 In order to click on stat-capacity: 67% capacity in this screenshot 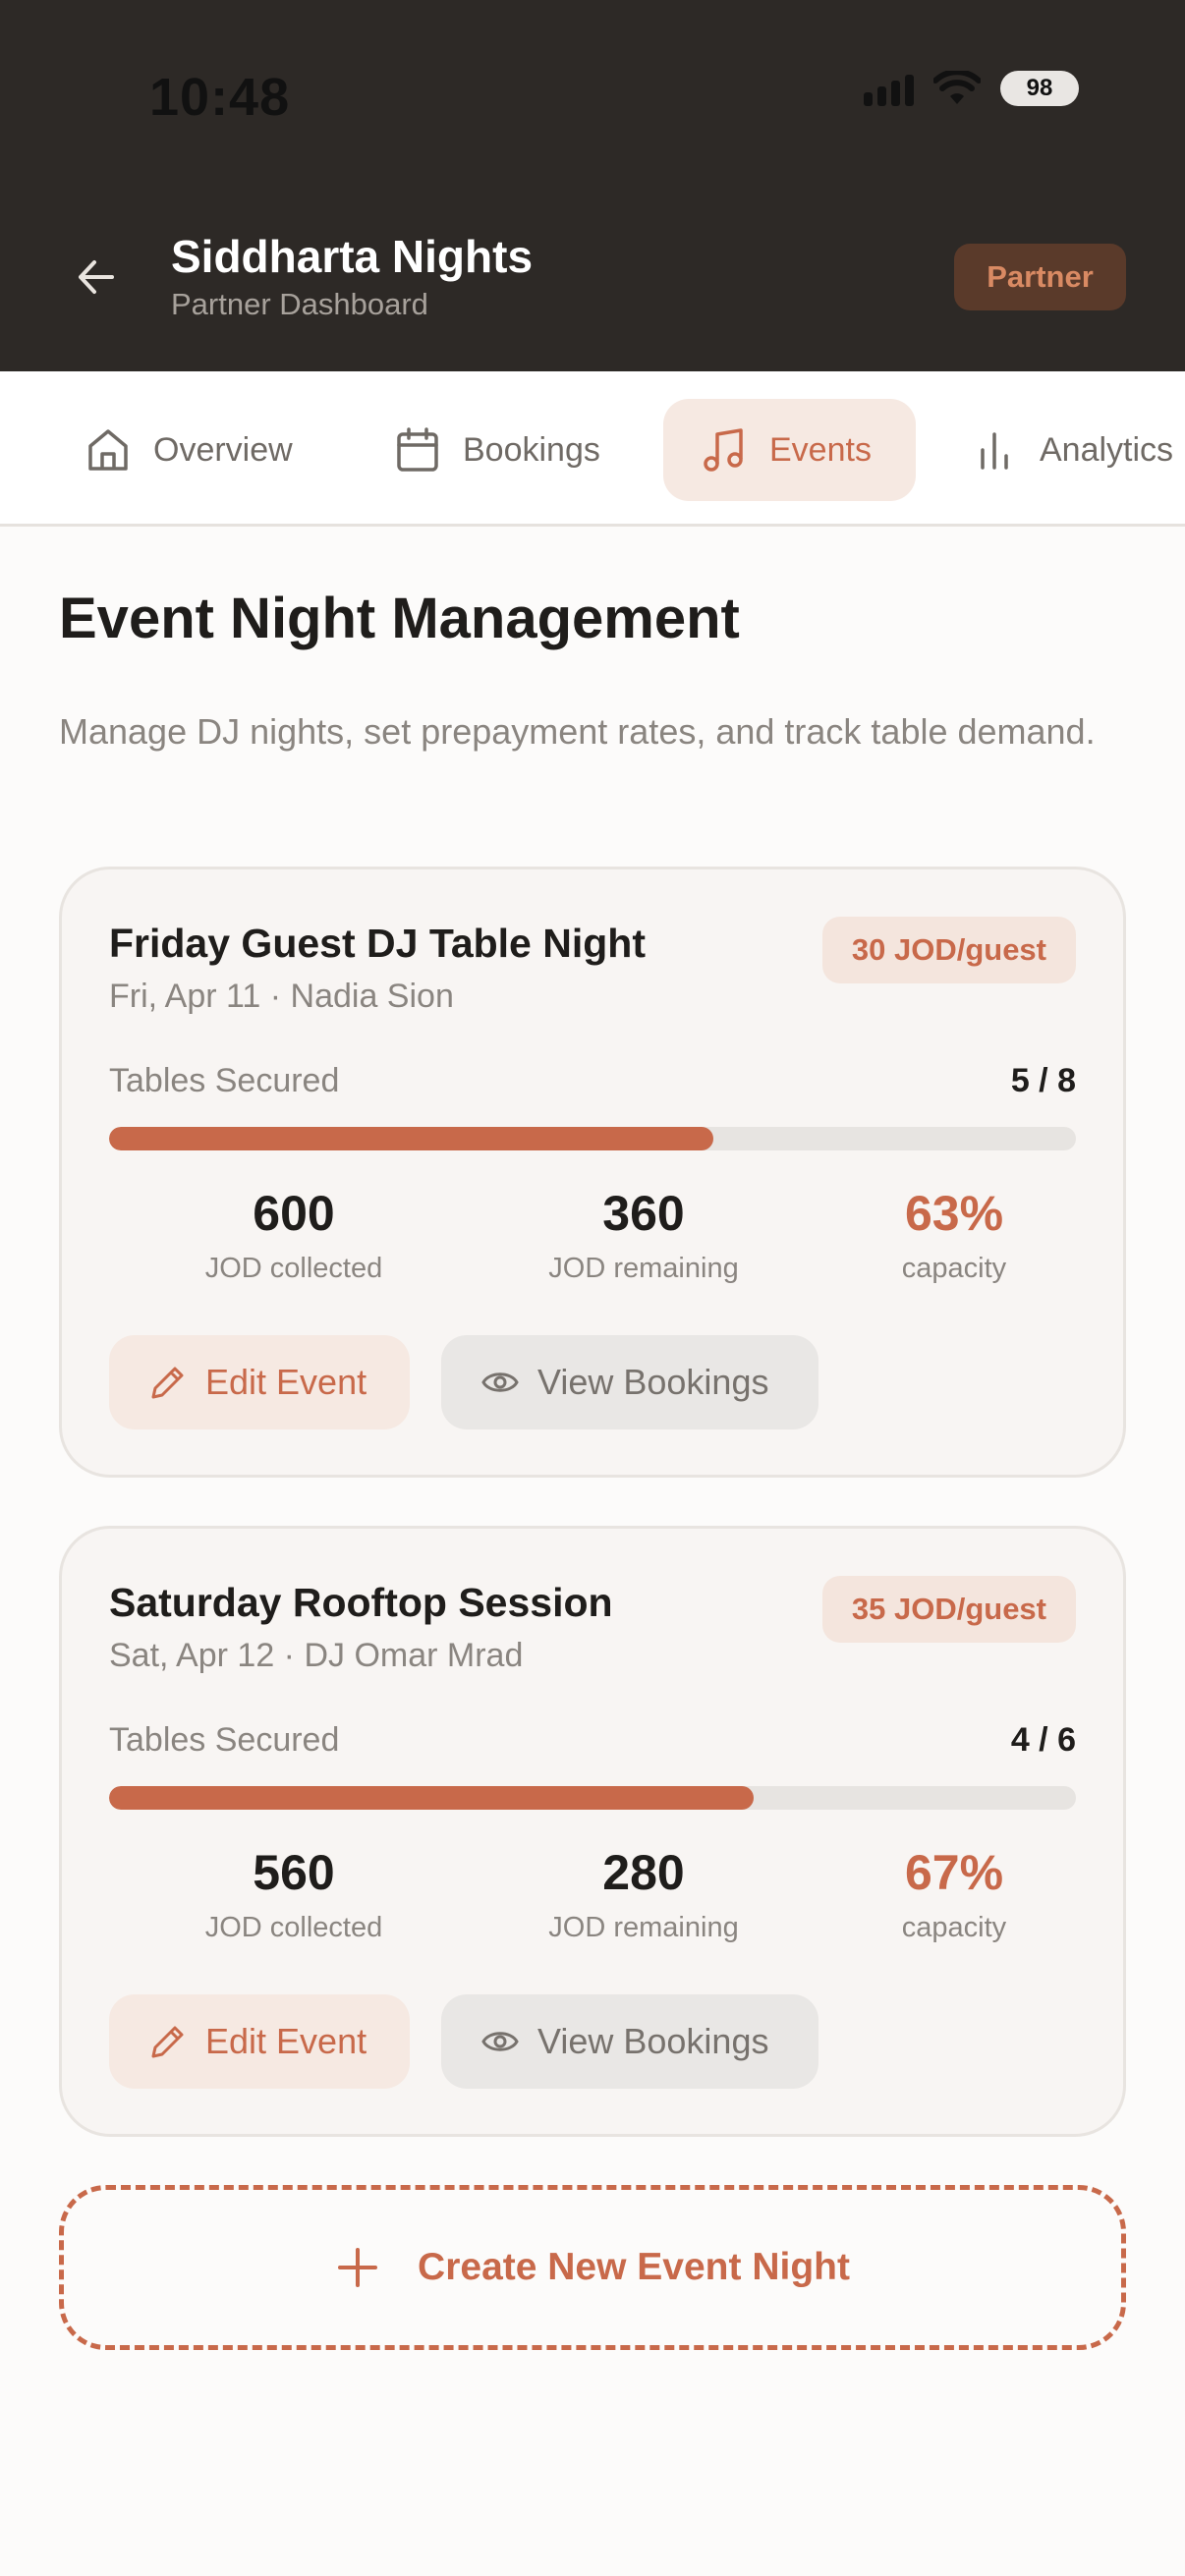, I will do `click(954, 1893)`.